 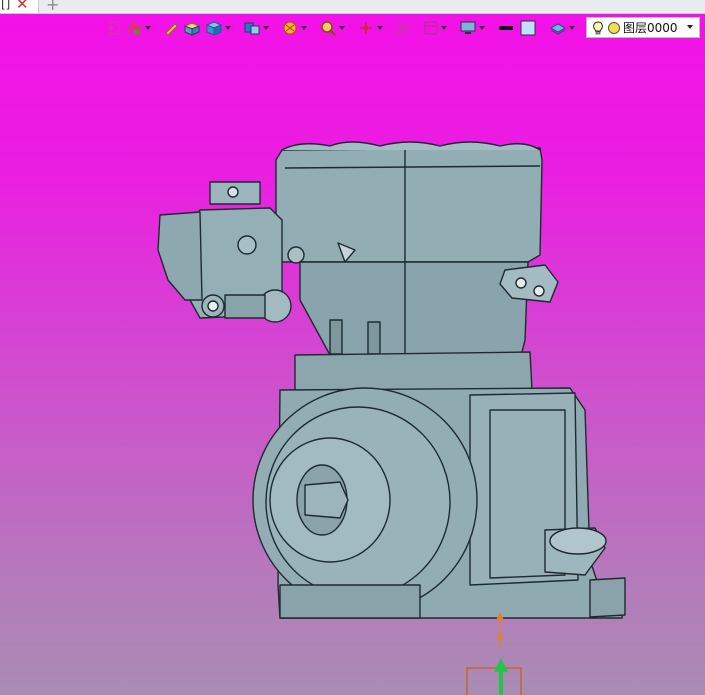 I want to click on feature-tools-button, so click(x=138, y=28).